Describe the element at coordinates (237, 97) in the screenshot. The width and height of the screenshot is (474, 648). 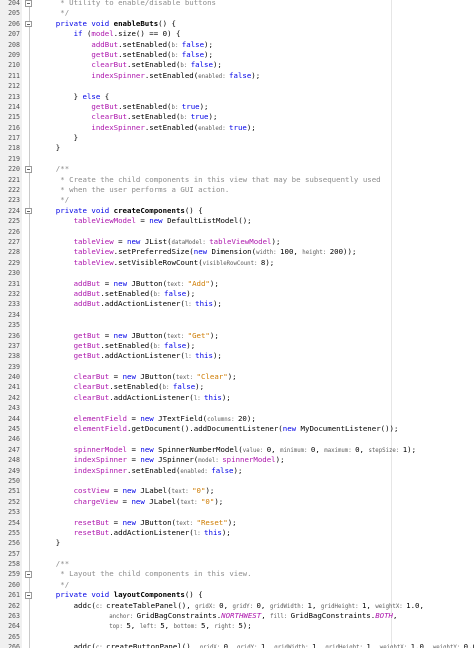
I see `code-line: 213 } else {` at that location.